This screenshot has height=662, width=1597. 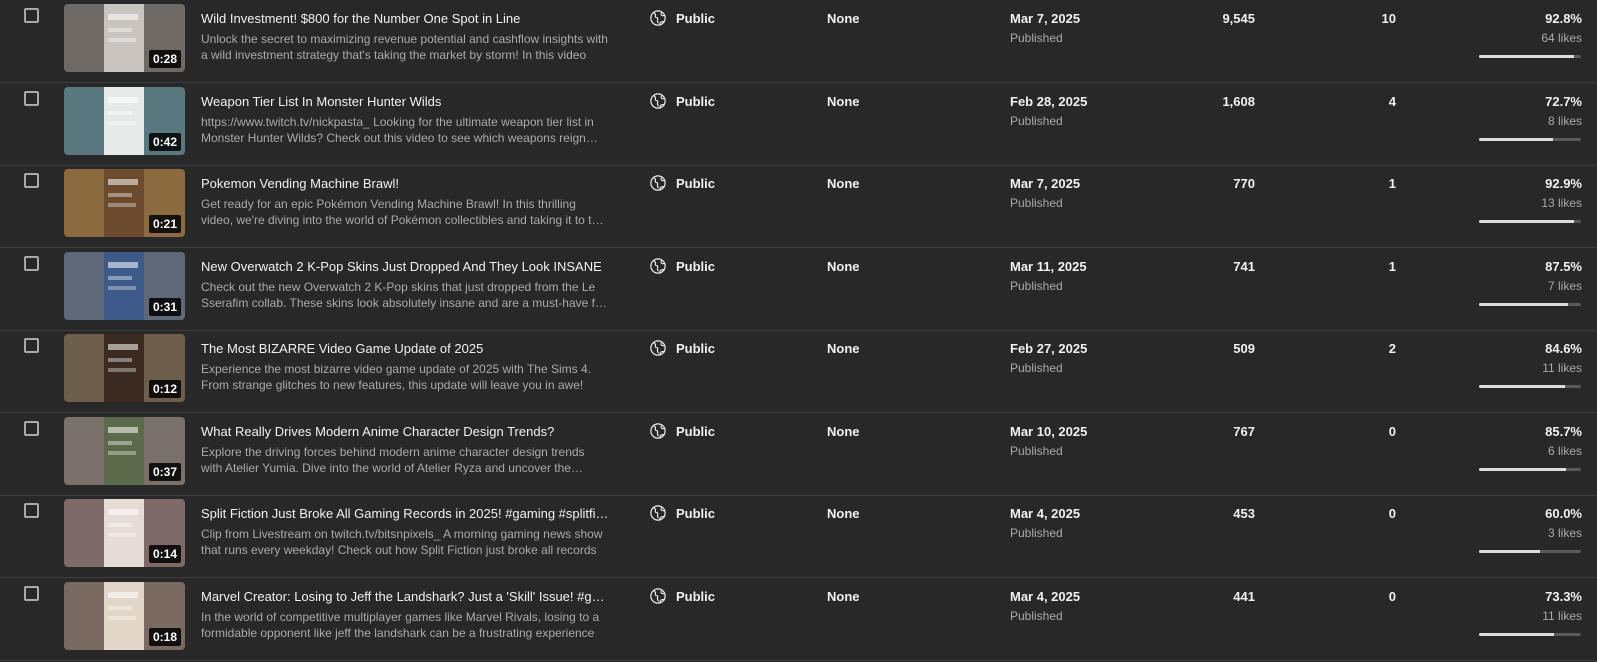 What do you see at coordinates (1049, 431) in the screenshot?
I see `publish-date: Mar 10, 2025` at bounding box center [1049, 431].